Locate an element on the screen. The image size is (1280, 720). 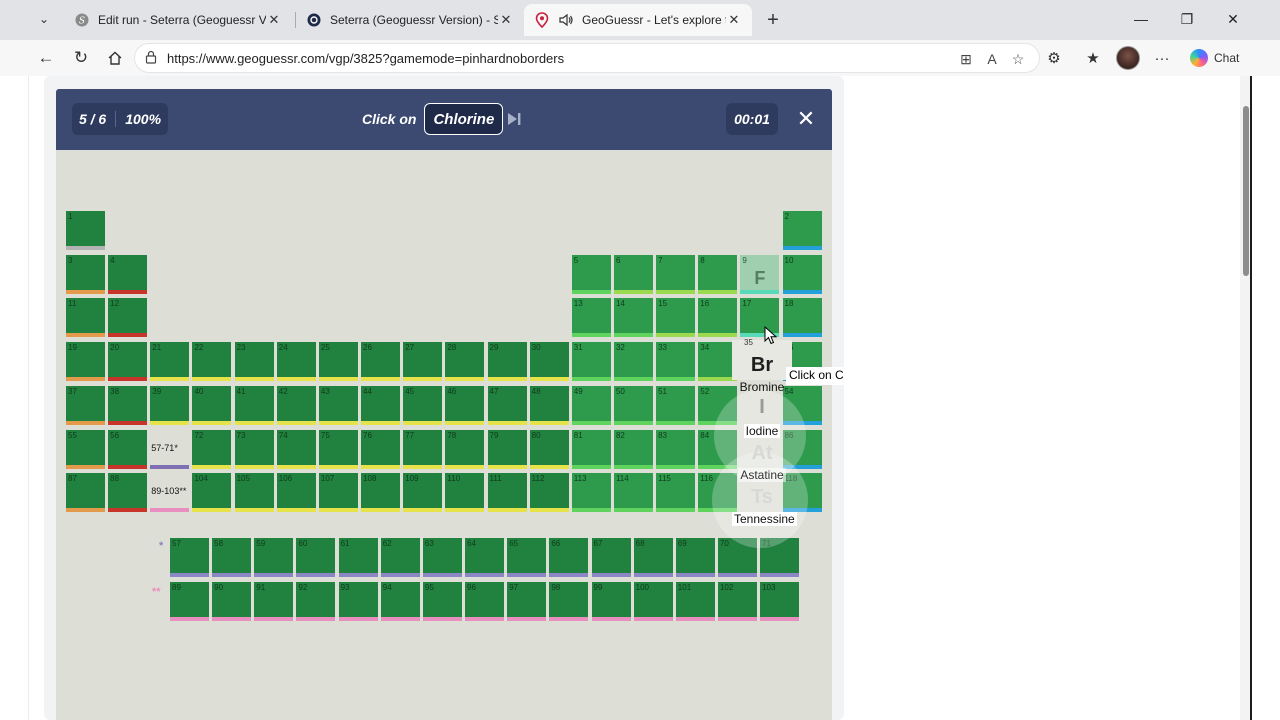
element-cell: 51 is located at coordinates (676, 405).